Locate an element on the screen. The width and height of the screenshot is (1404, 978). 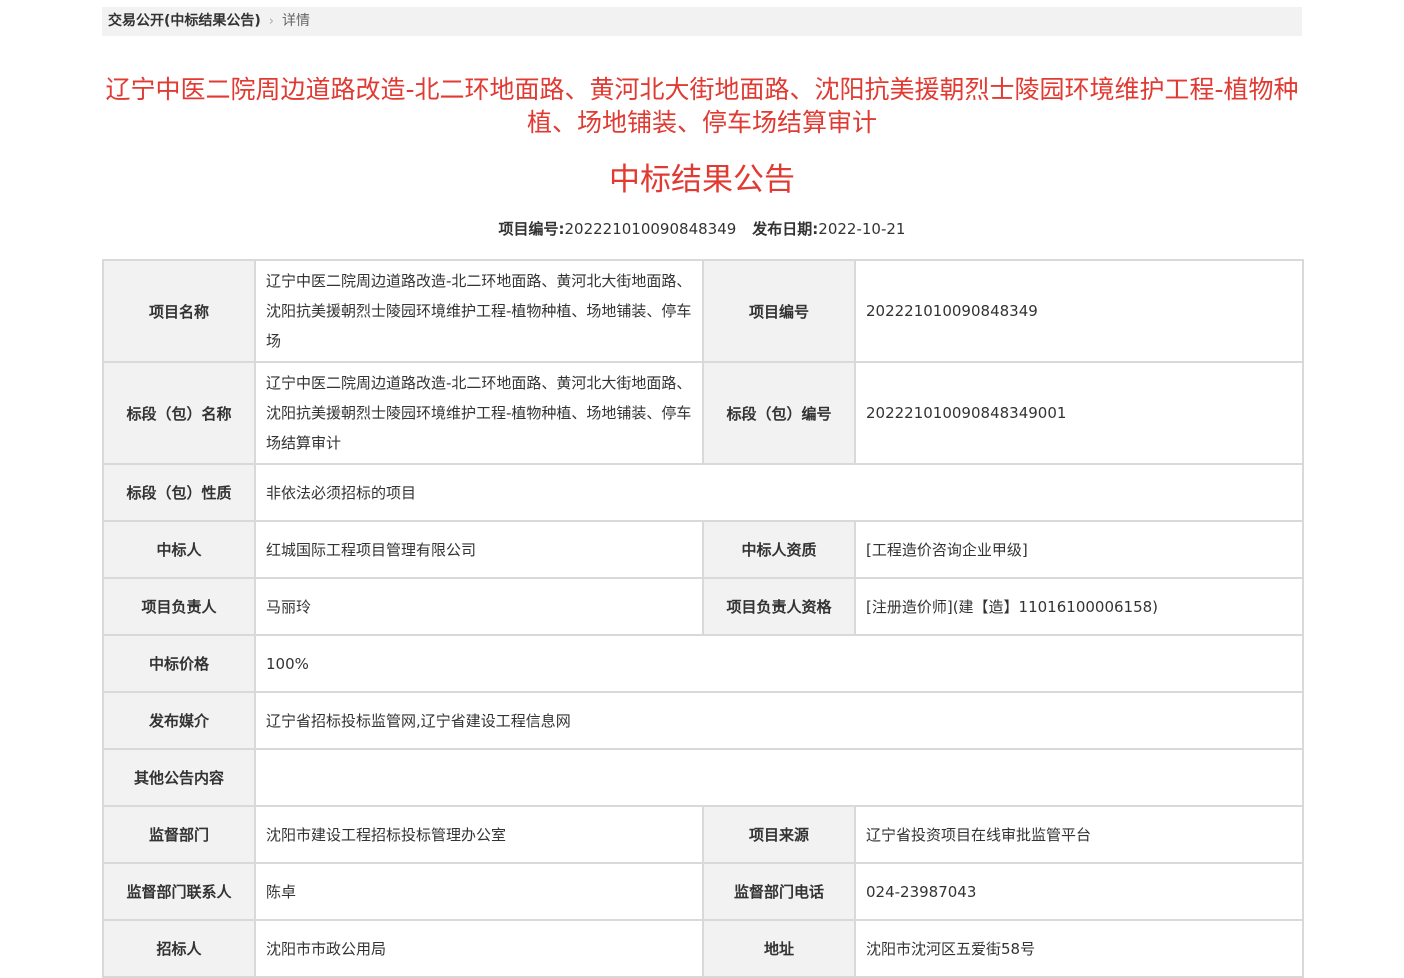
table-row: 招标人 沈阳市市政公用局 地址 沈阳市沈河区五爱街58号 is located at coordinates (703, 948).